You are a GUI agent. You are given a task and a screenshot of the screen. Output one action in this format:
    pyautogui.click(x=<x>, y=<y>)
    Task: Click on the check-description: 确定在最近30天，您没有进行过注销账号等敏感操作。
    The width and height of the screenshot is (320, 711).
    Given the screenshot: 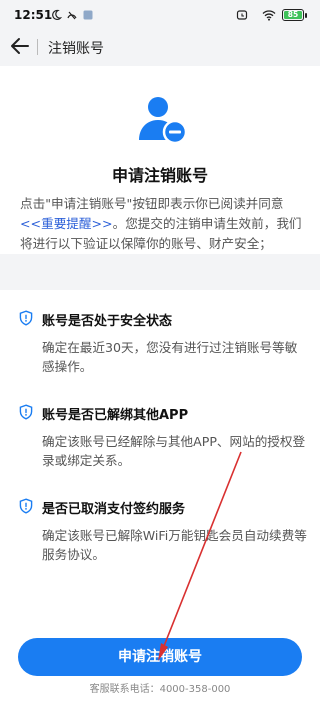 What is the action you would take?
    pyautogui.click(x=170, y=357)
    